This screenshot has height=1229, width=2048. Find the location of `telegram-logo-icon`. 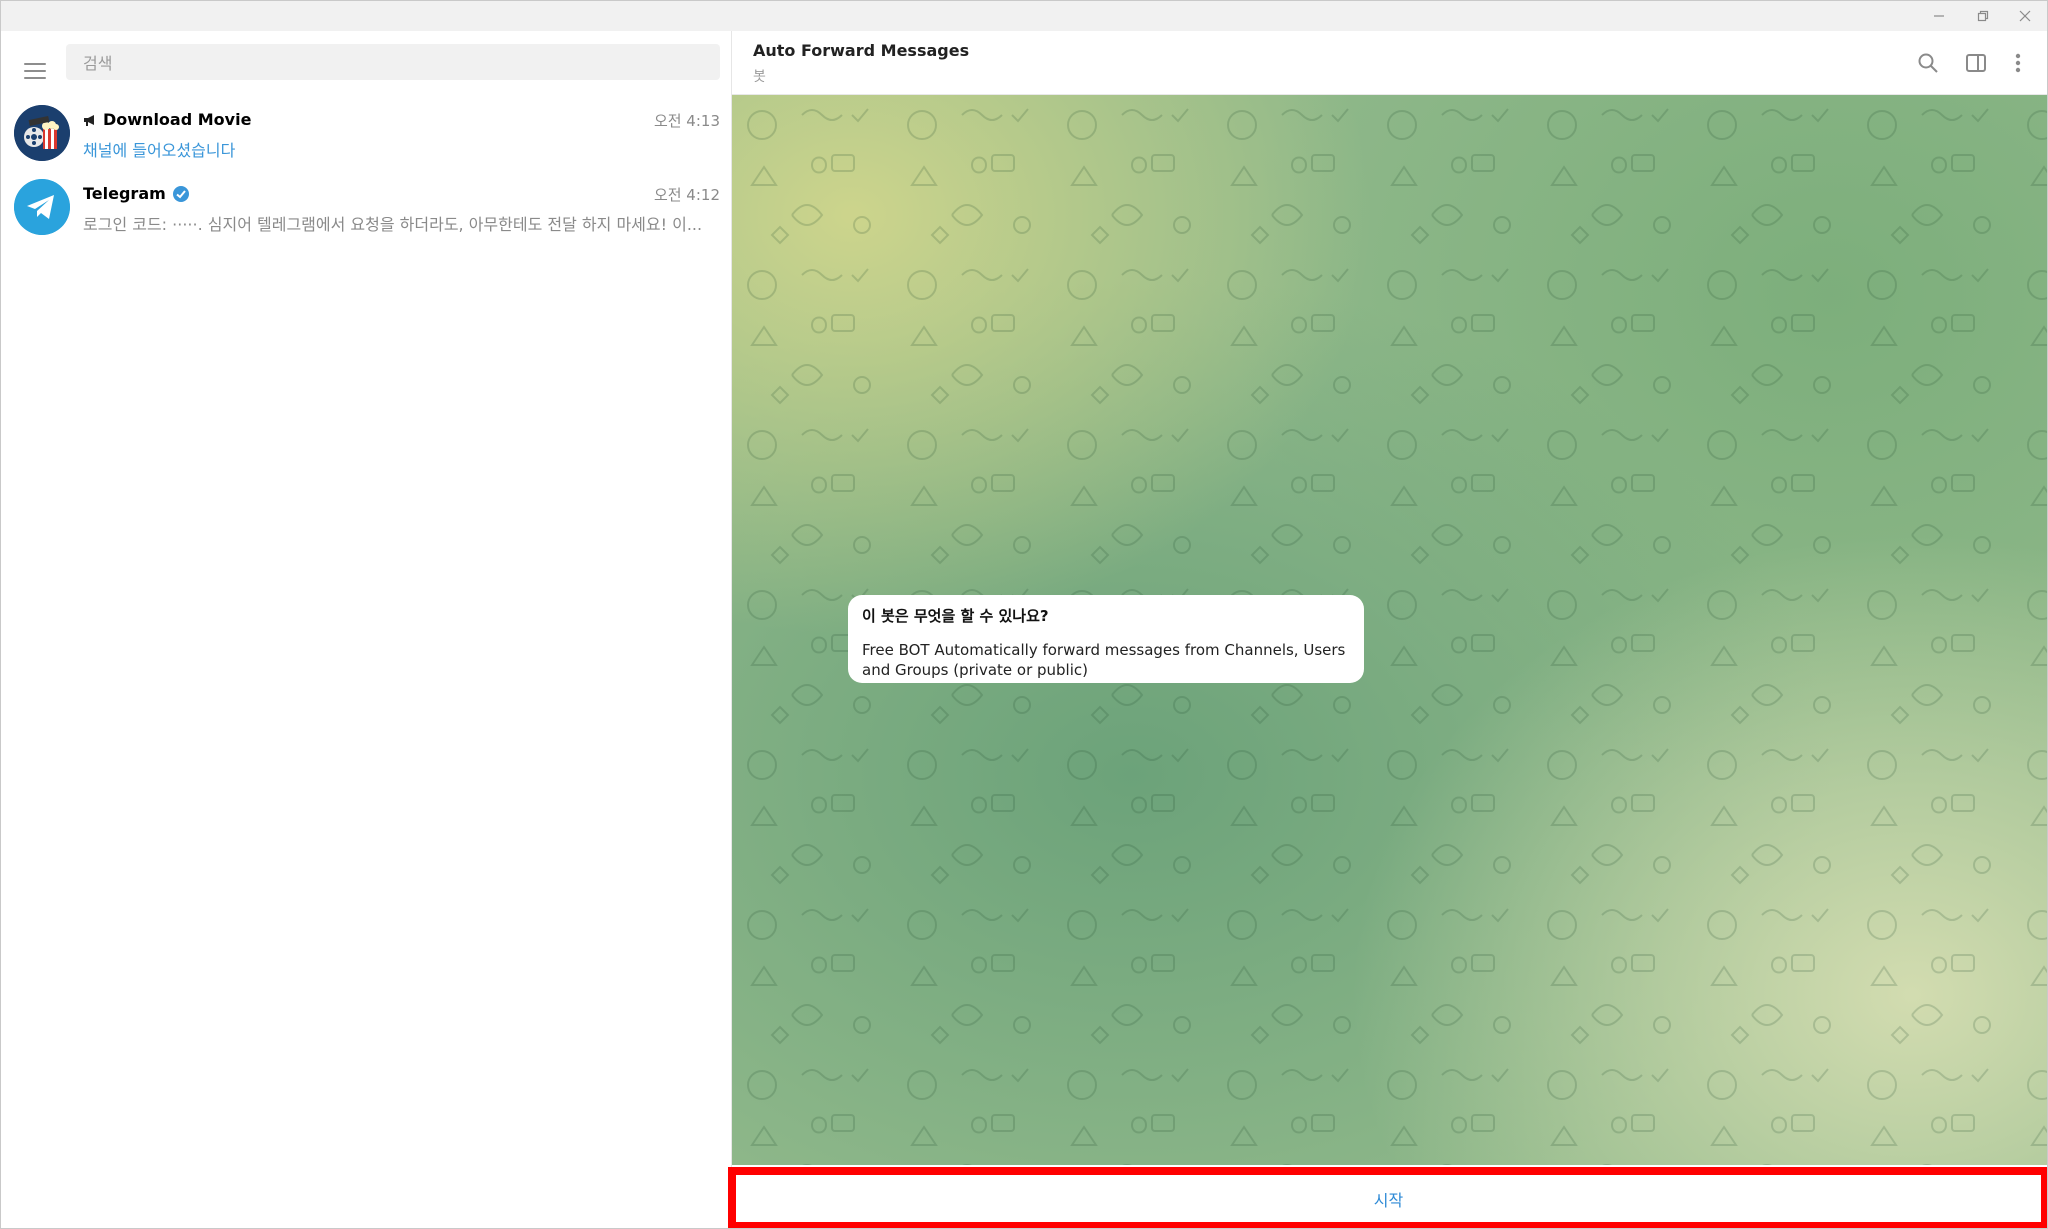

telegram-logo-icon is located at coordinates (42, 207).